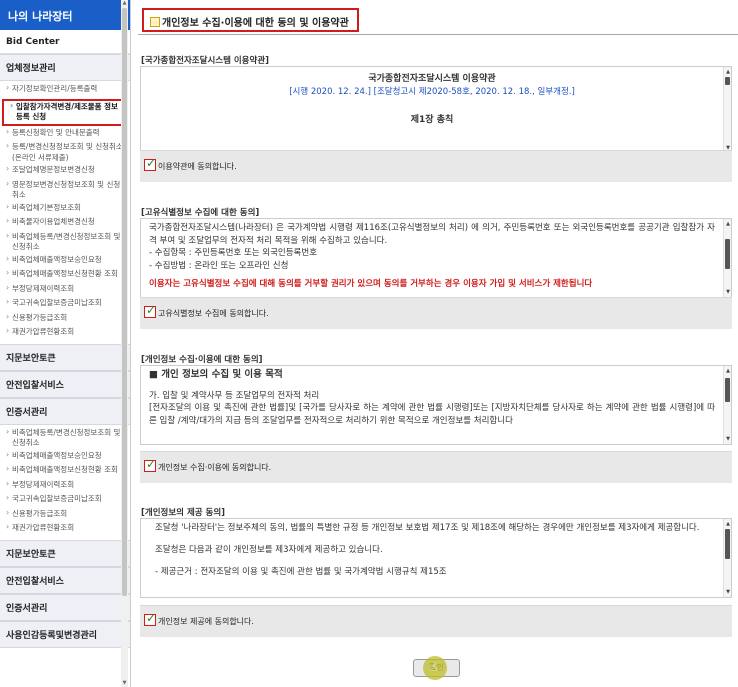 Image resolution: width=738 pixels, height=687 pixels. I want to click on terms-agree-row: 이용약관에 동의합니다., so click(436, 166).